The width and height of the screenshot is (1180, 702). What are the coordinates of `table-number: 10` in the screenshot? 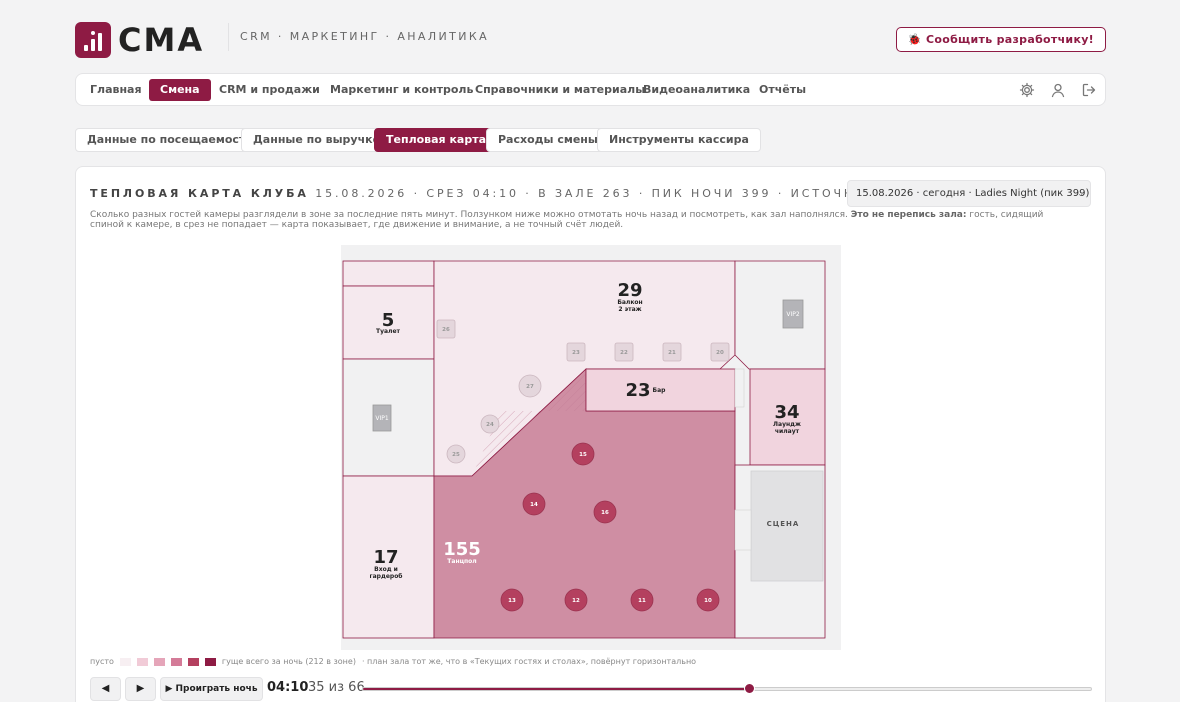 It's located at (708, 601).